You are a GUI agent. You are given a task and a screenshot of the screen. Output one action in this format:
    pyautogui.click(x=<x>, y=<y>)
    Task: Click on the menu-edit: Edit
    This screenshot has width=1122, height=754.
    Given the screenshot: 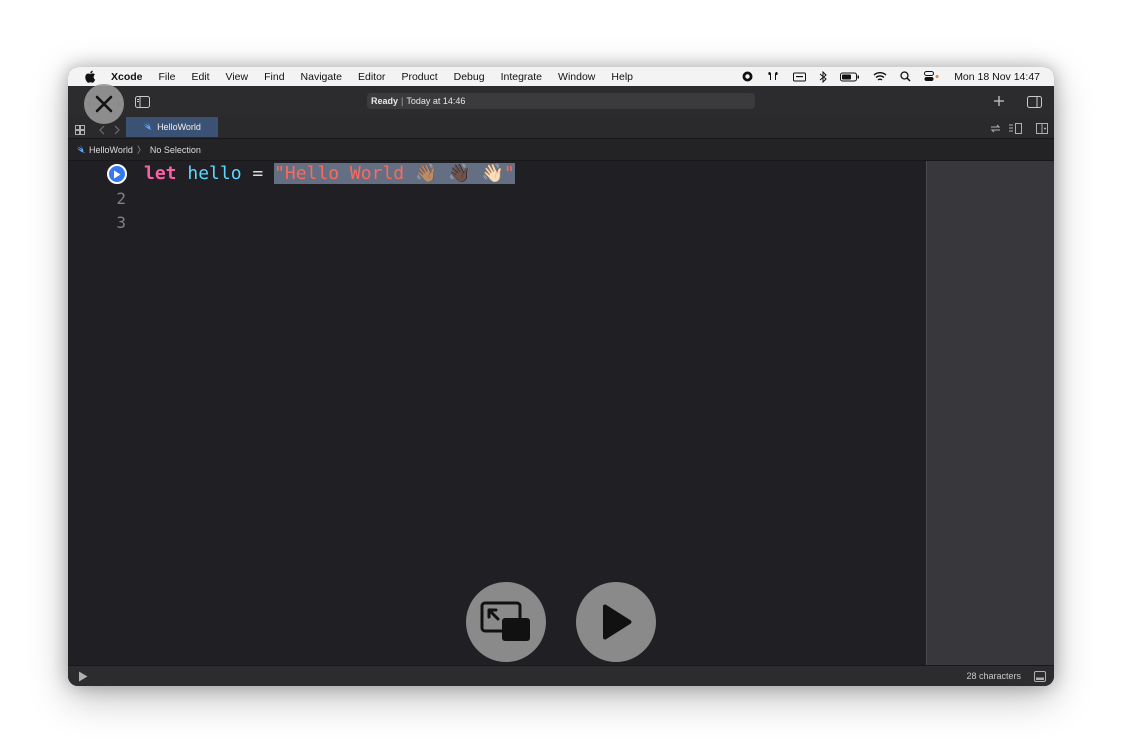 What is the action you would take?
    pyautogui.click(x=200, y=77)
    